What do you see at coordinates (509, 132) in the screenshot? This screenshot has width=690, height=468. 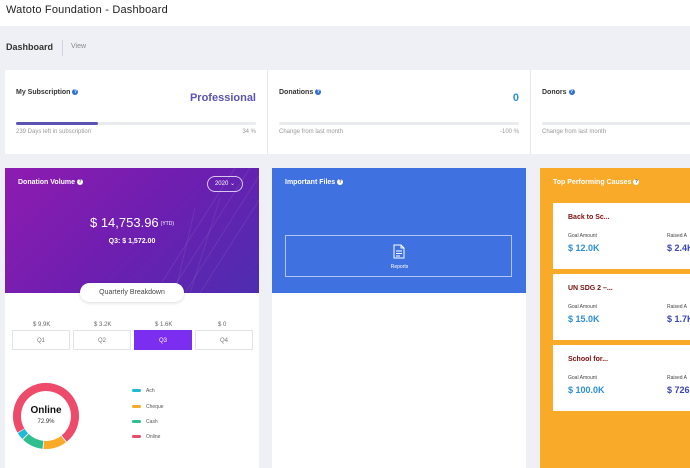 I see `stat-percent: -100 %` at bounding box center [509, 132].